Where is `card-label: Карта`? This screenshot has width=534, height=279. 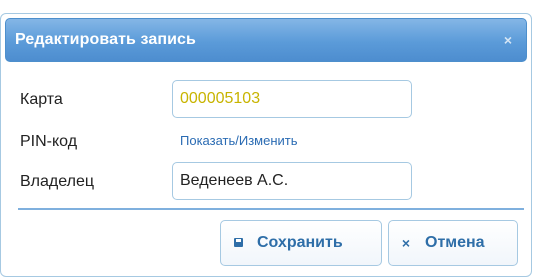 card-label: Карта is located at coordinates (41, 99).